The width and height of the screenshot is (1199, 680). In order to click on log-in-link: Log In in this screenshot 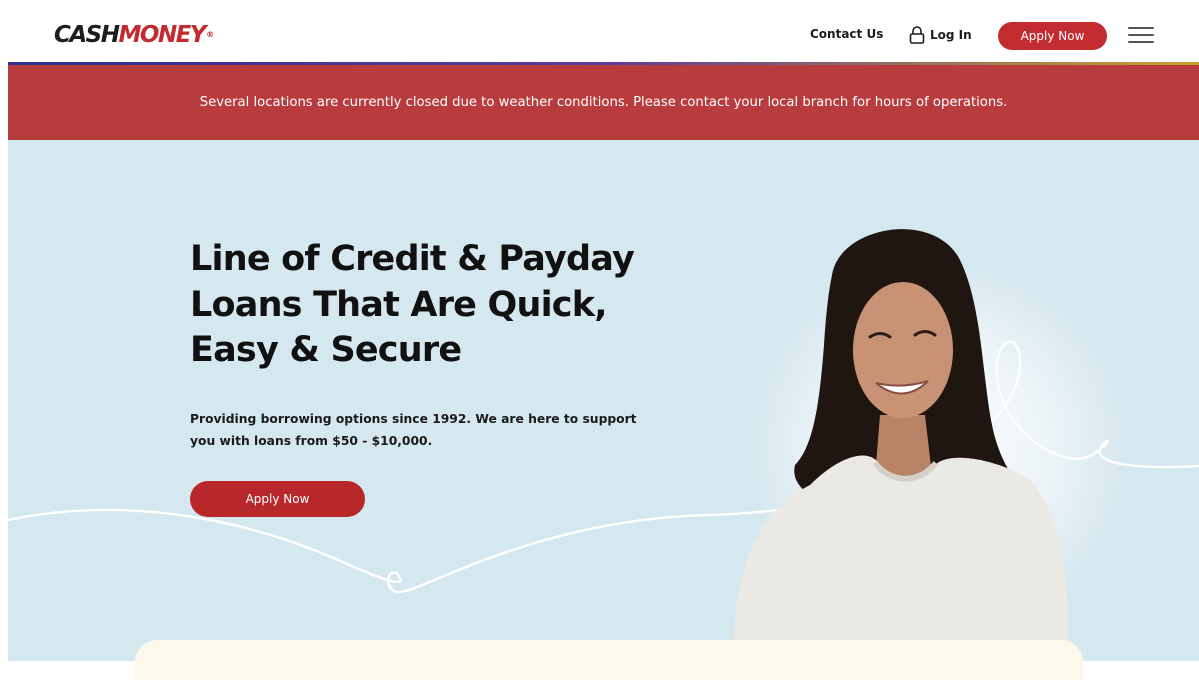, I will do `click(939, 35)`.